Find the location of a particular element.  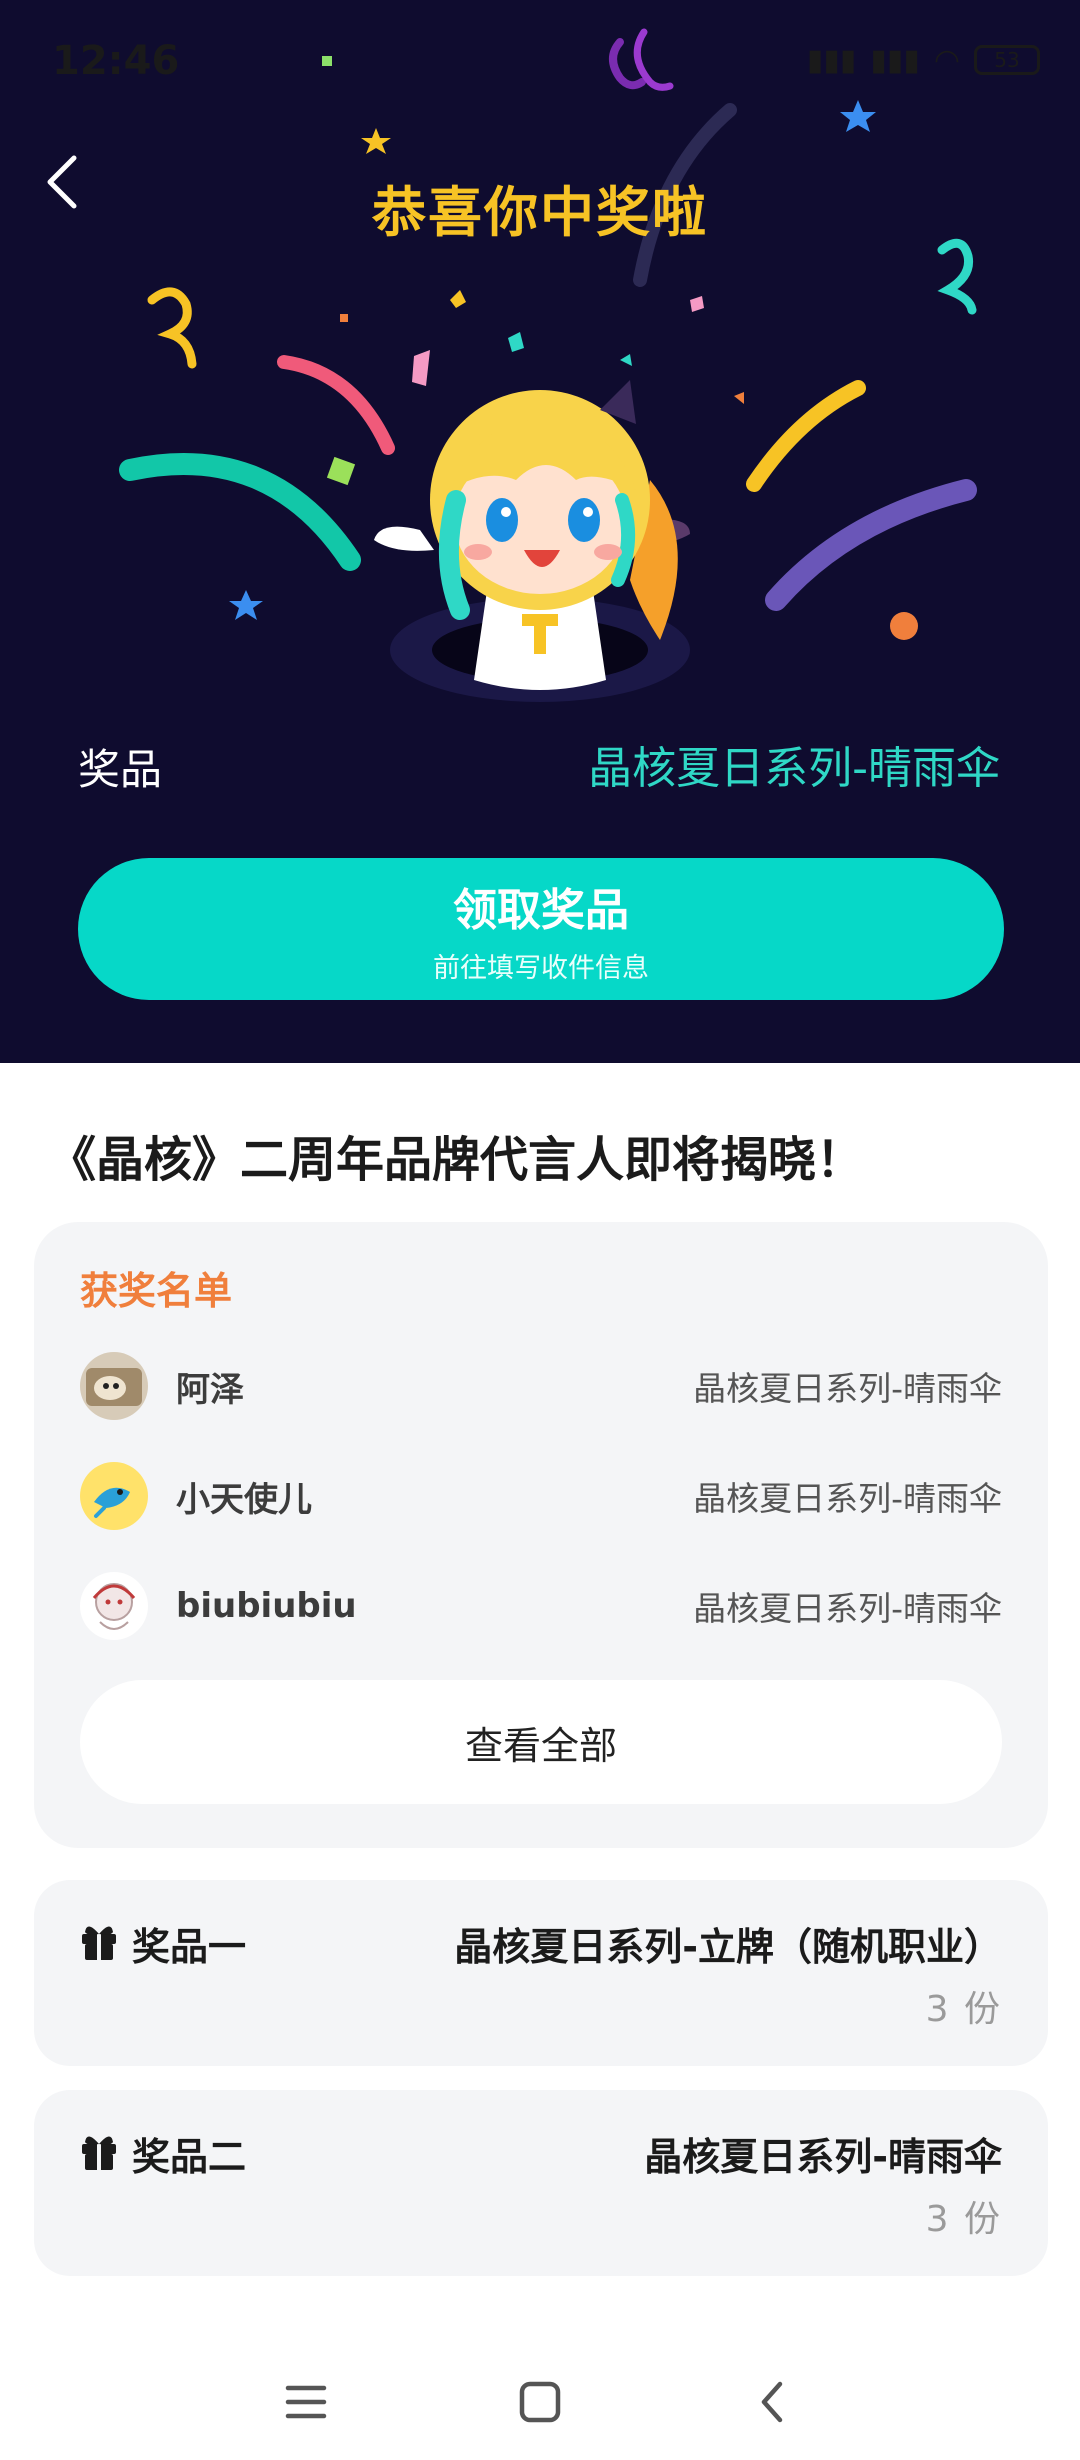

battery-icon: 53 is located at coordinates (1007, 60).